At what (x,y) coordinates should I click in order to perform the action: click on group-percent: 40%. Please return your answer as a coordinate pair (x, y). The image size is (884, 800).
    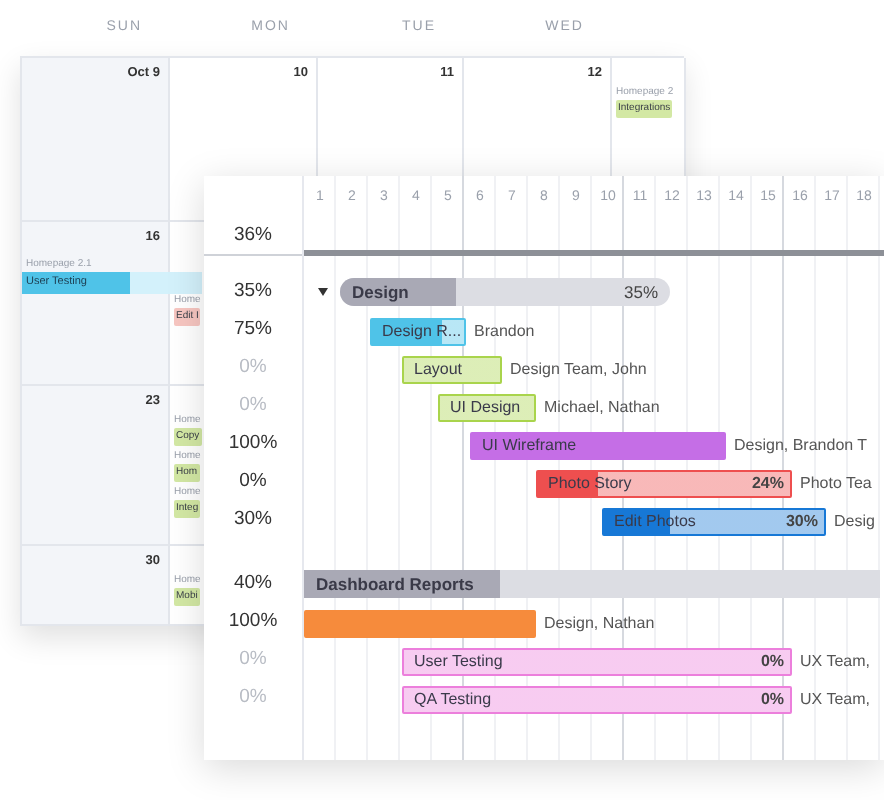
    Looking at the image, I should click on (252, 583).